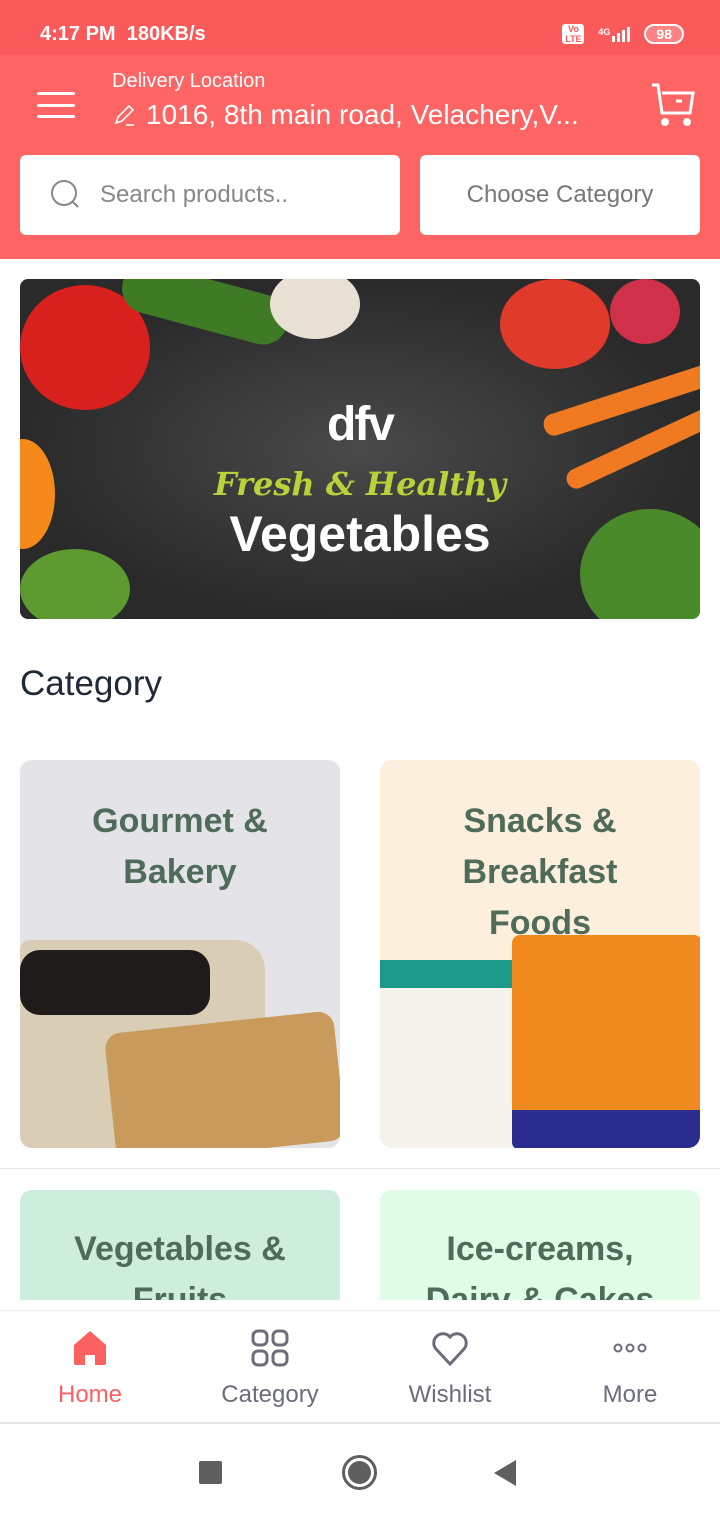 Image resolution: width=720 pixels, height=1520 pixels. Describe the element at coordinates (210, 1472) in the screenshot. I see `recents-button` at that location.